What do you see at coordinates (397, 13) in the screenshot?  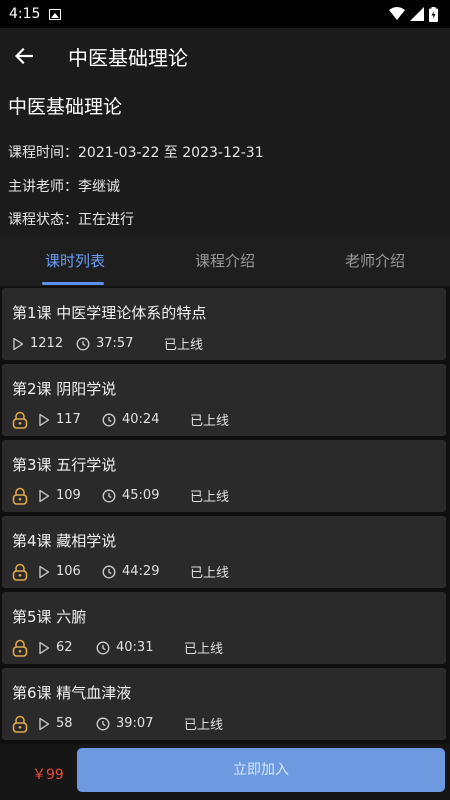 I see `wifi-icon` at bounding box center [397, 13].